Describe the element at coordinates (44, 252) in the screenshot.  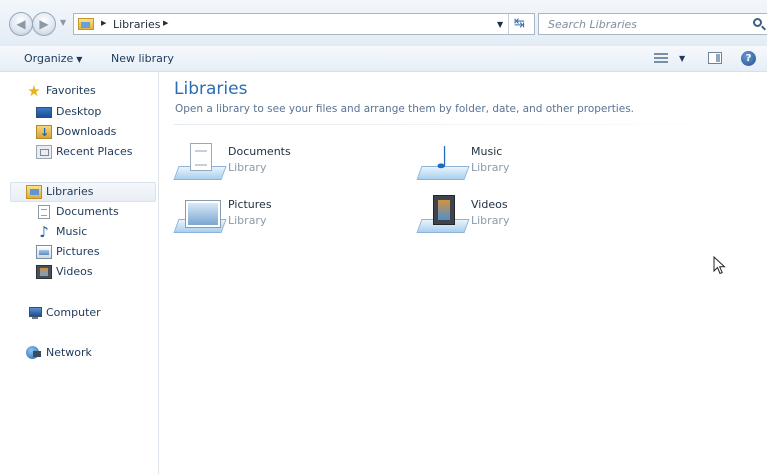
I see `picture-icon` at that location.